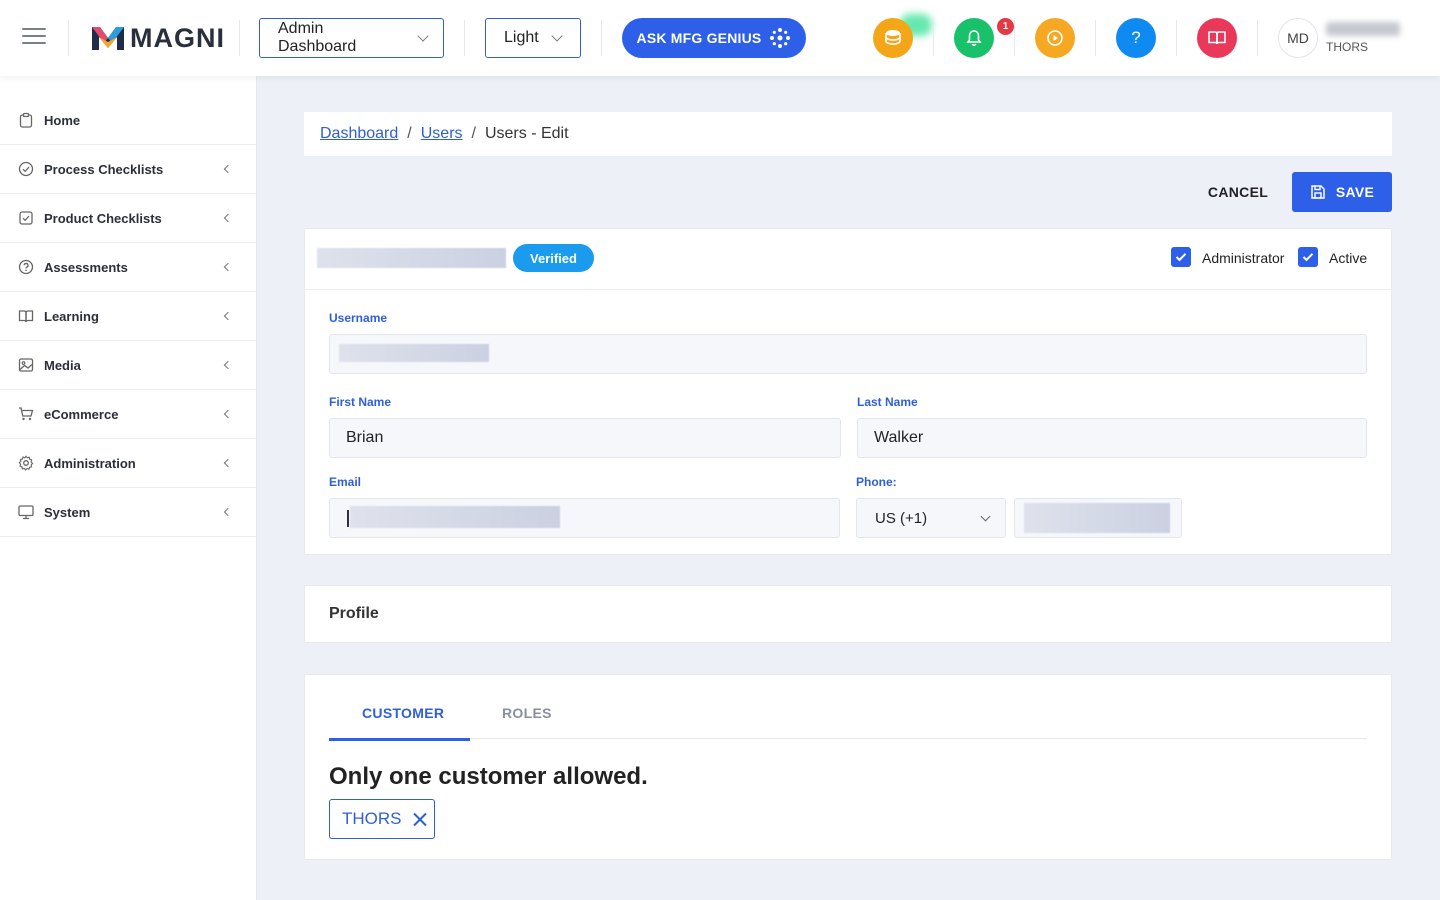  I want to click on last-name-label: Last Name, so click(887, 402).